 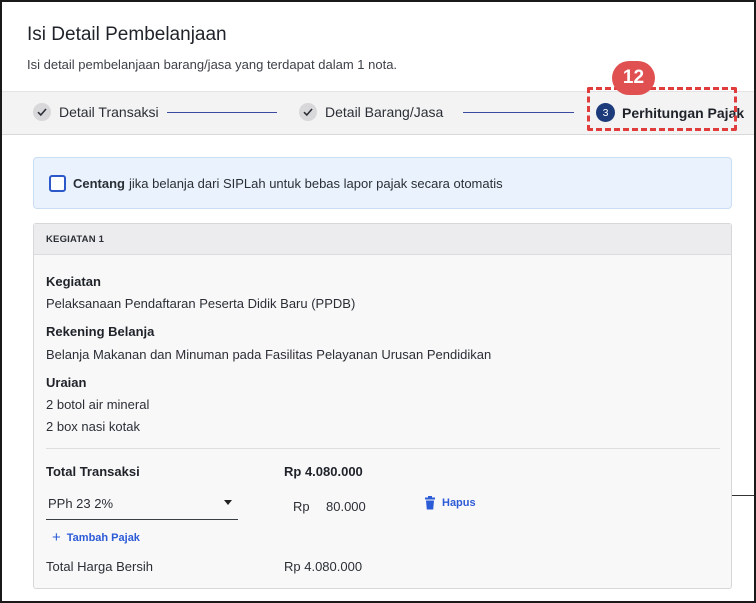 What do you see at coordinates (56, 537) in the screenshot?
I see `plus-icon: +` at bounding box center [56, 537].